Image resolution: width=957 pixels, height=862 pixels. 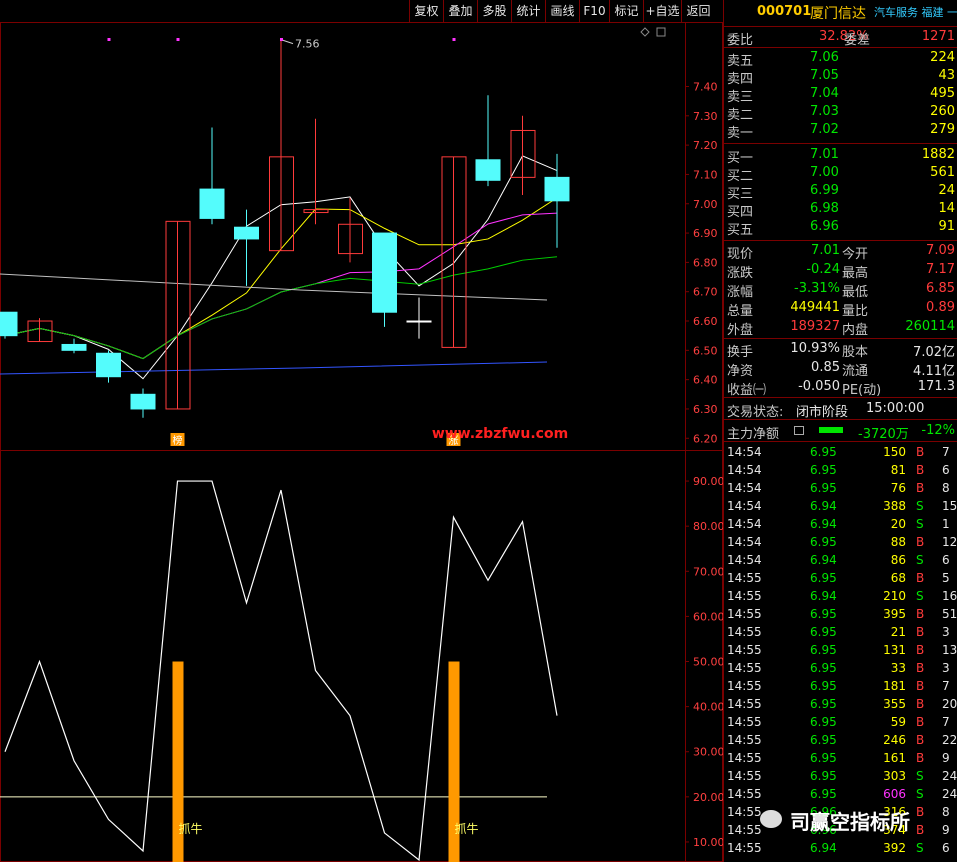 I want to click on tick-volume: 33, so click(x=898, y=668).